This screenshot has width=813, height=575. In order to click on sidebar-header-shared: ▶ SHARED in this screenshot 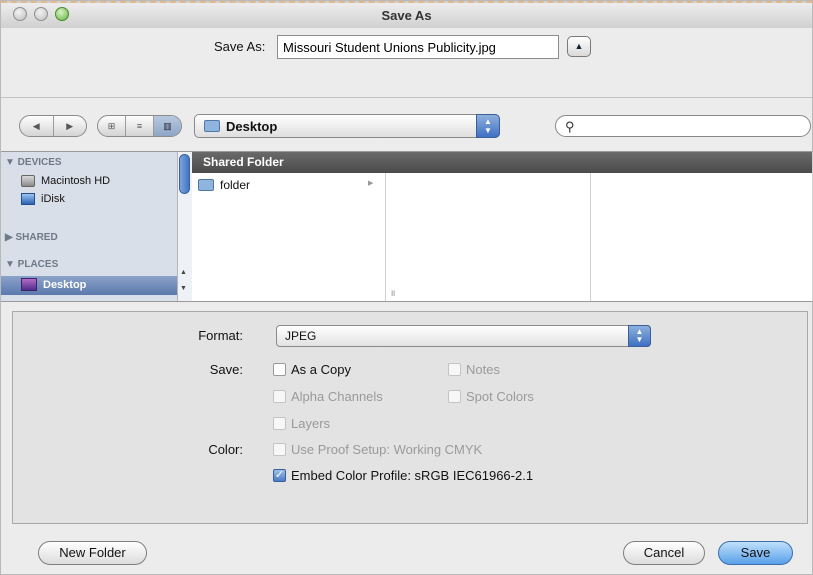, I will do `click(31, 237)`.